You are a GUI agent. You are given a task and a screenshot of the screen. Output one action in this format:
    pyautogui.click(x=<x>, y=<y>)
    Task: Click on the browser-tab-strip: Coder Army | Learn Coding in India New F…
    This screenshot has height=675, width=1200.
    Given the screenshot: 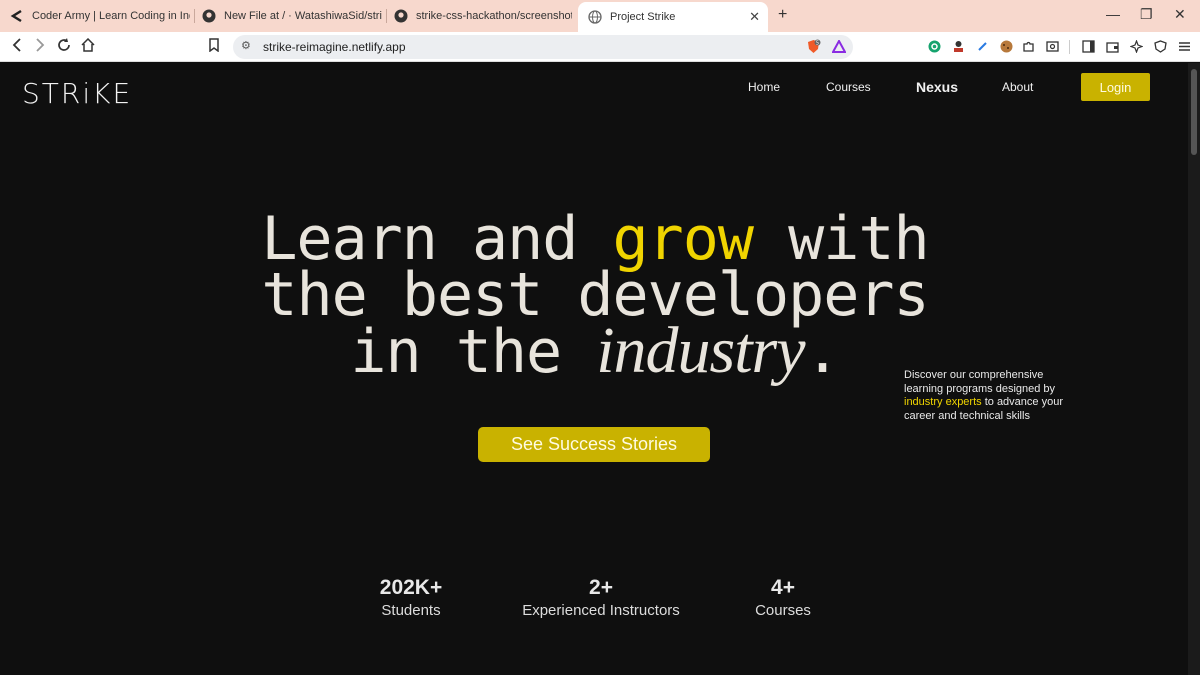 What is the action you would take?
    pyautogui.click(x=600, y=16)
    